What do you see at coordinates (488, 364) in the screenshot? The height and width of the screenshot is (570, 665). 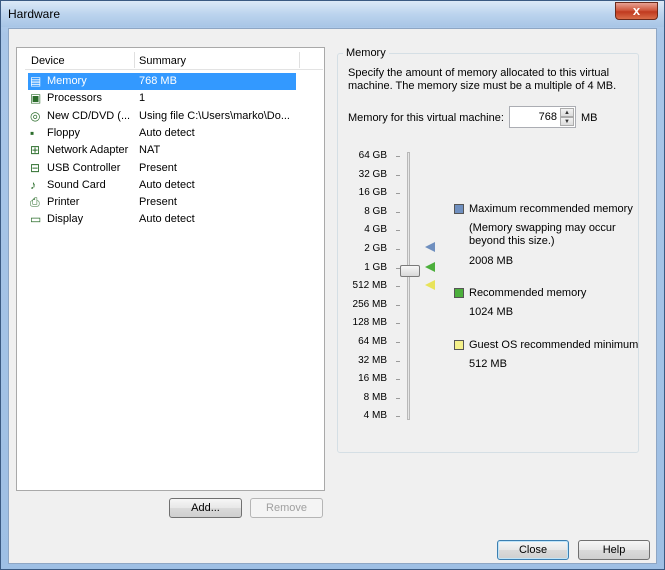 I see `guest-os-min-value: 512 MB` at bounding box center [488, 364].